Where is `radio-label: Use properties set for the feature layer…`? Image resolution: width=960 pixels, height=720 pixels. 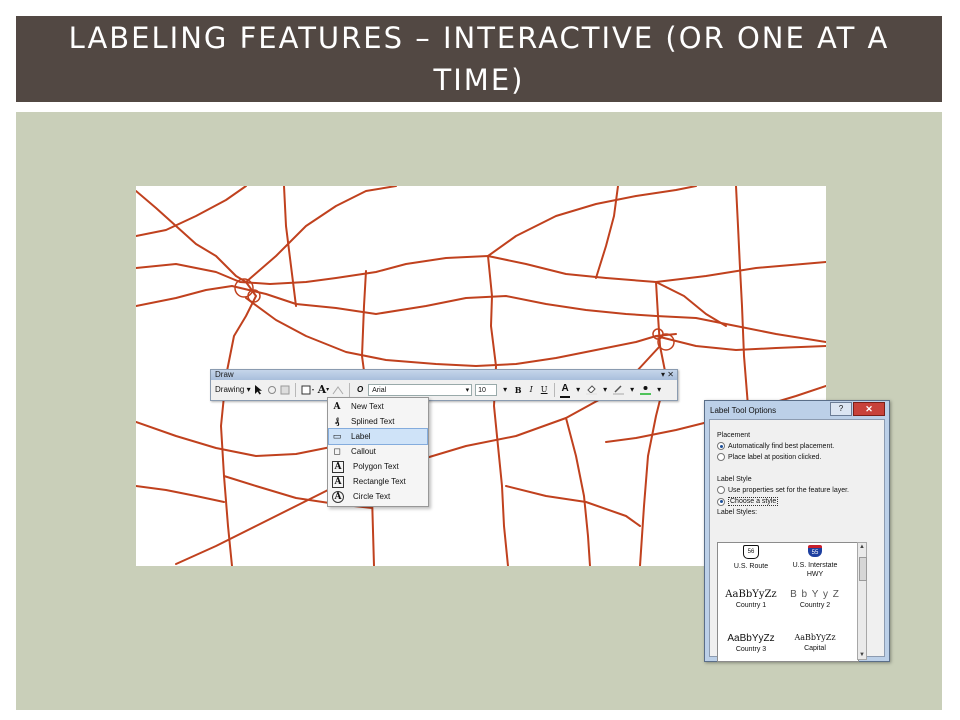 radio-label: Use properties set for the feature layer… is located at coordinates (789, 490).